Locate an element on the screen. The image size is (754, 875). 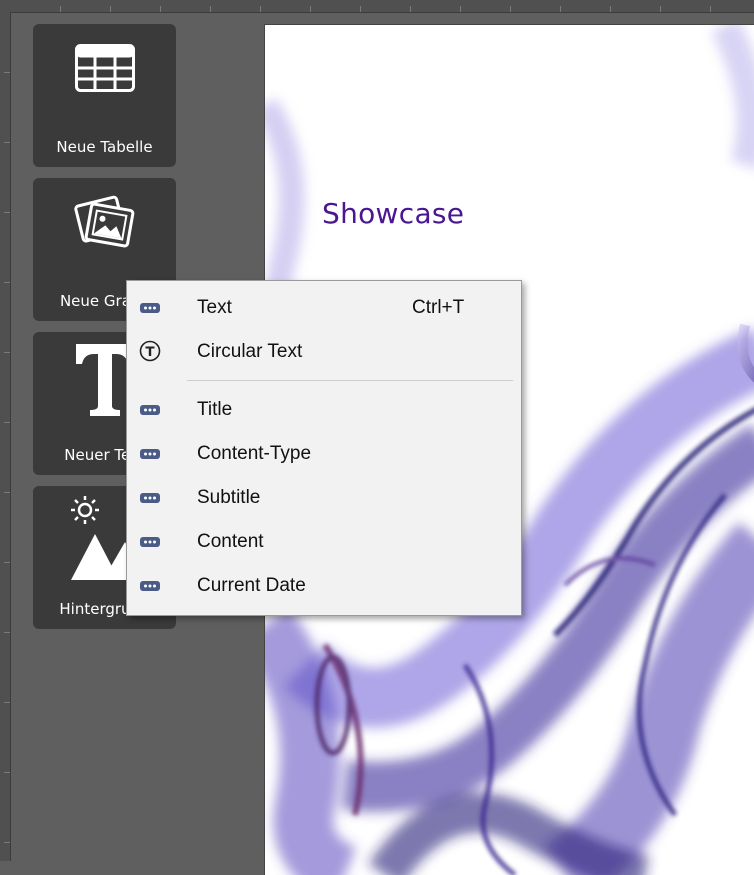
circular-text-icon is located at coordinates (150, 351).